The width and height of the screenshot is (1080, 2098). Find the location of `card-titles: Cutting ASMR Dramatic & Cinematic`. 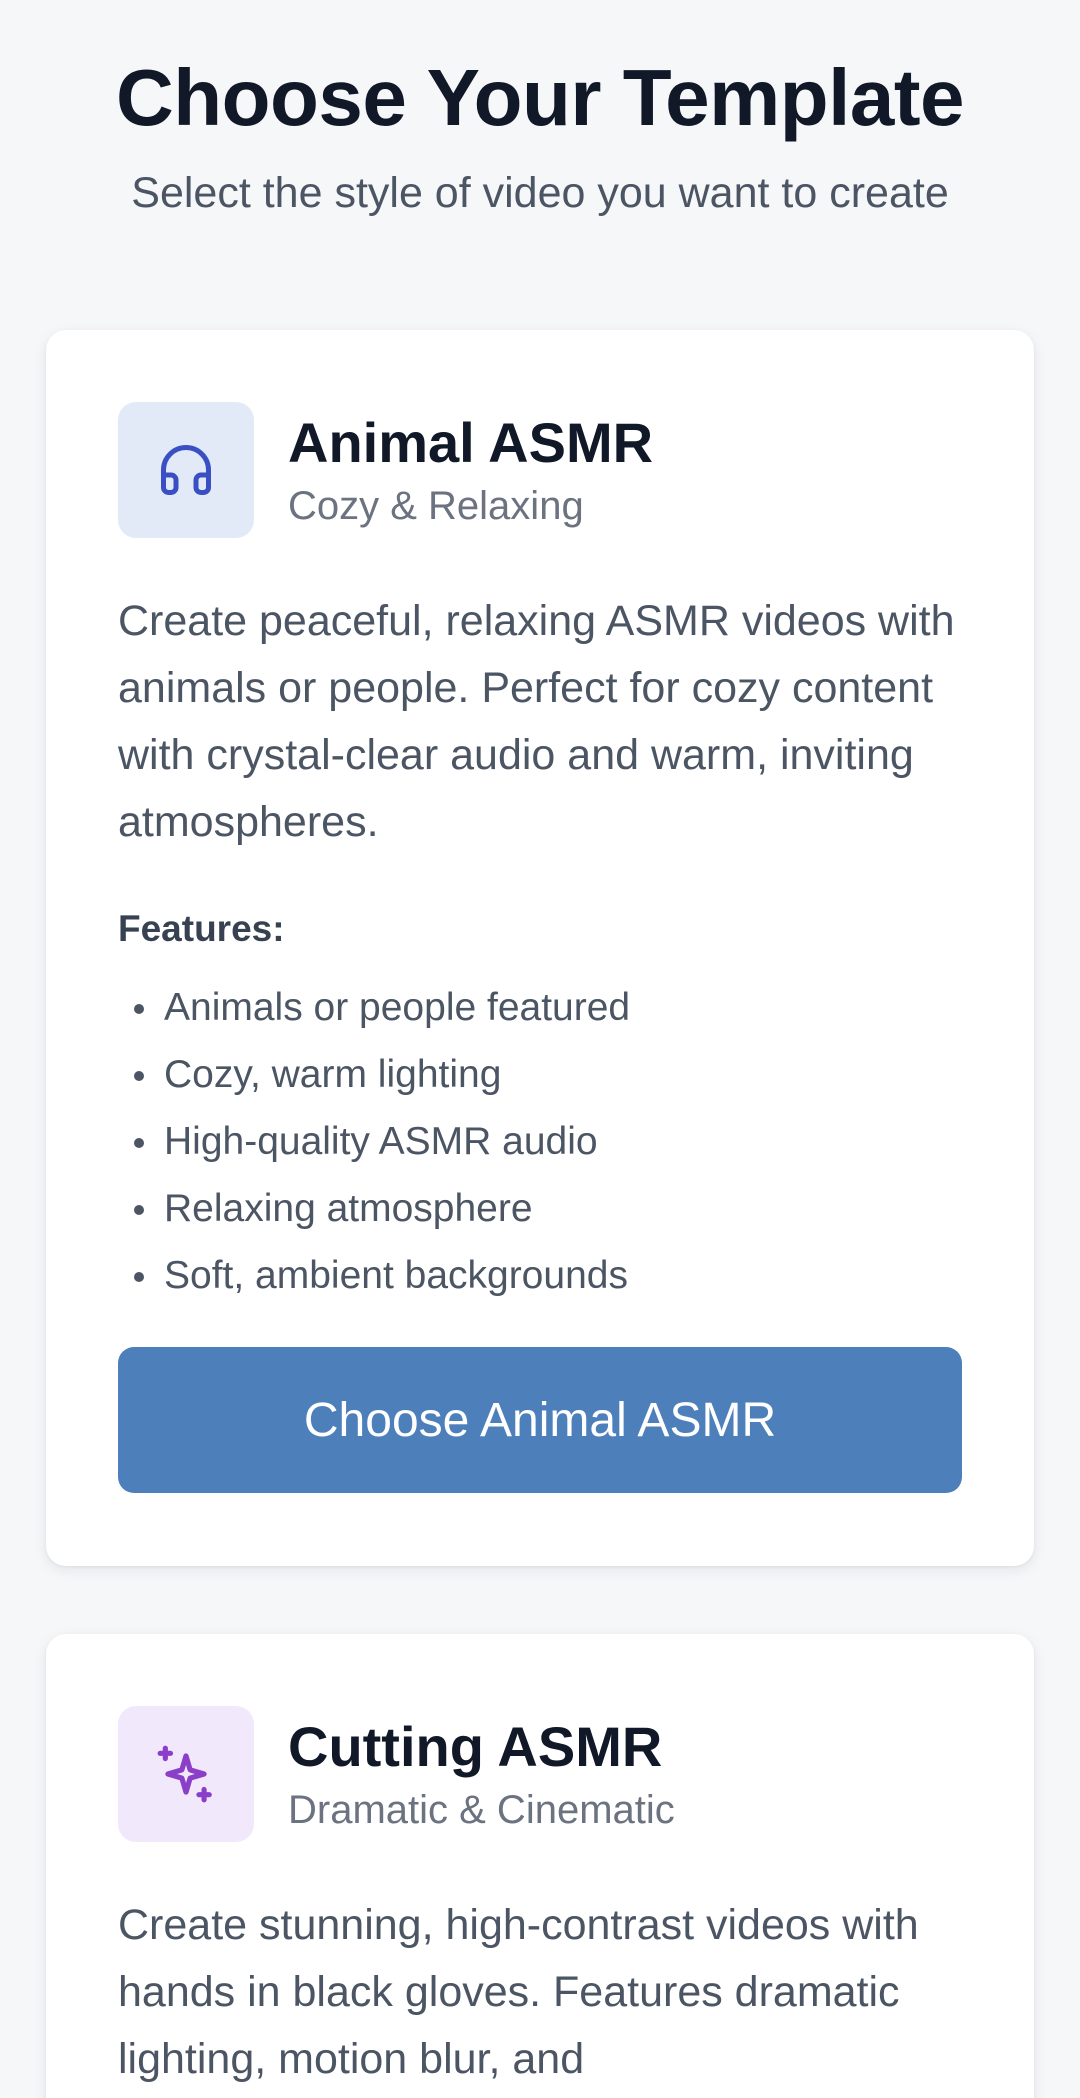

card-titles: Cutting ASMR Dramatic & Cinematic is located at coordinates (481, 1774).